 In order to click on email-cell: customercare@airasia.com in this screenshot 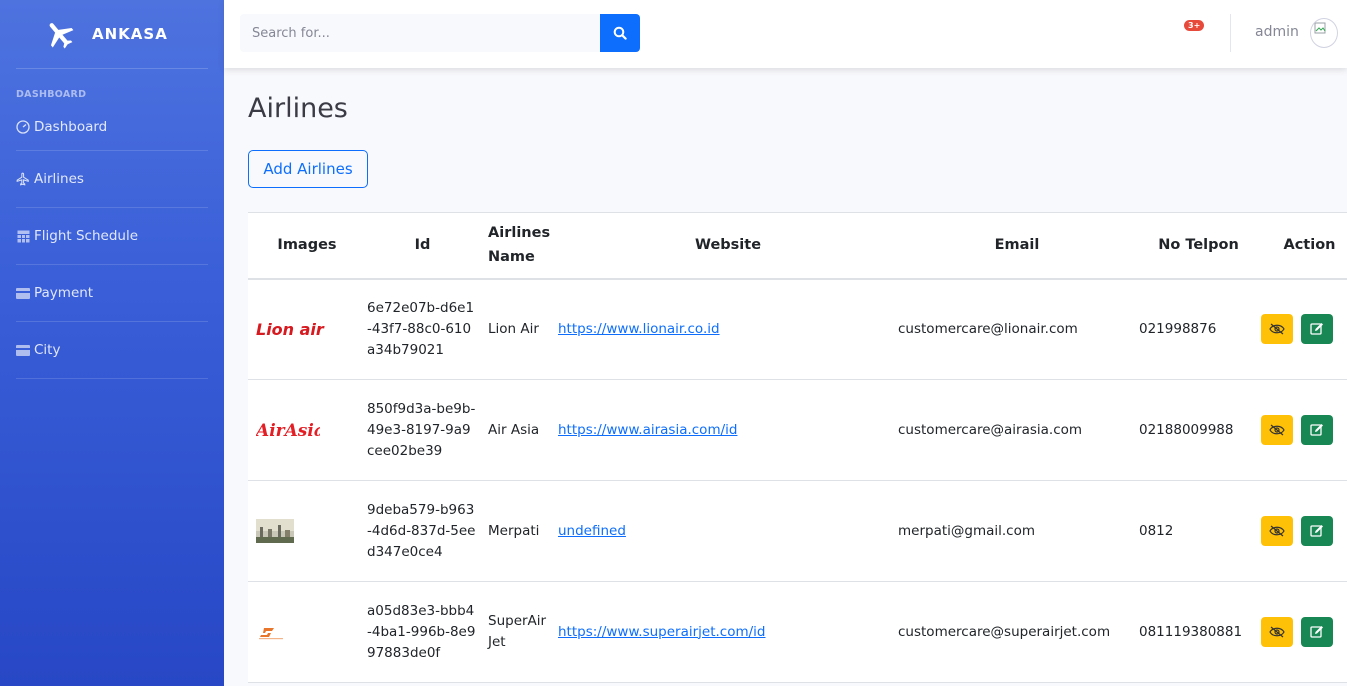, I will do `click(1017, 430)`.